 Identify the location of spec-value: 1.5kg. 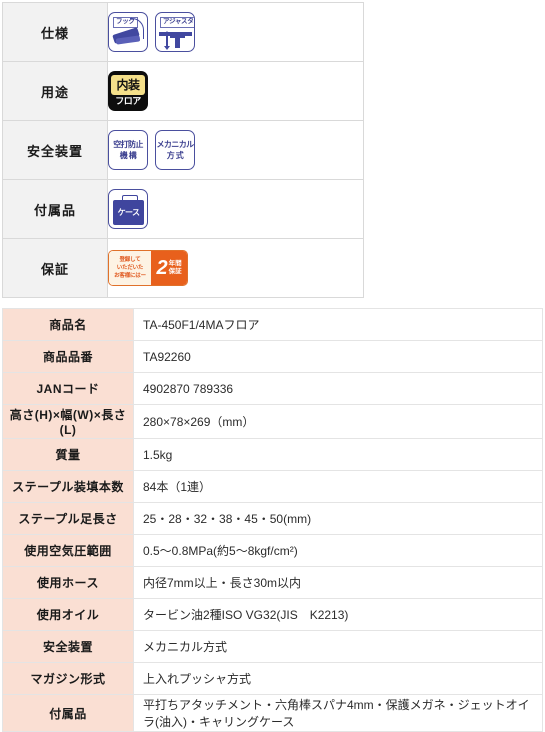
(338, 454).